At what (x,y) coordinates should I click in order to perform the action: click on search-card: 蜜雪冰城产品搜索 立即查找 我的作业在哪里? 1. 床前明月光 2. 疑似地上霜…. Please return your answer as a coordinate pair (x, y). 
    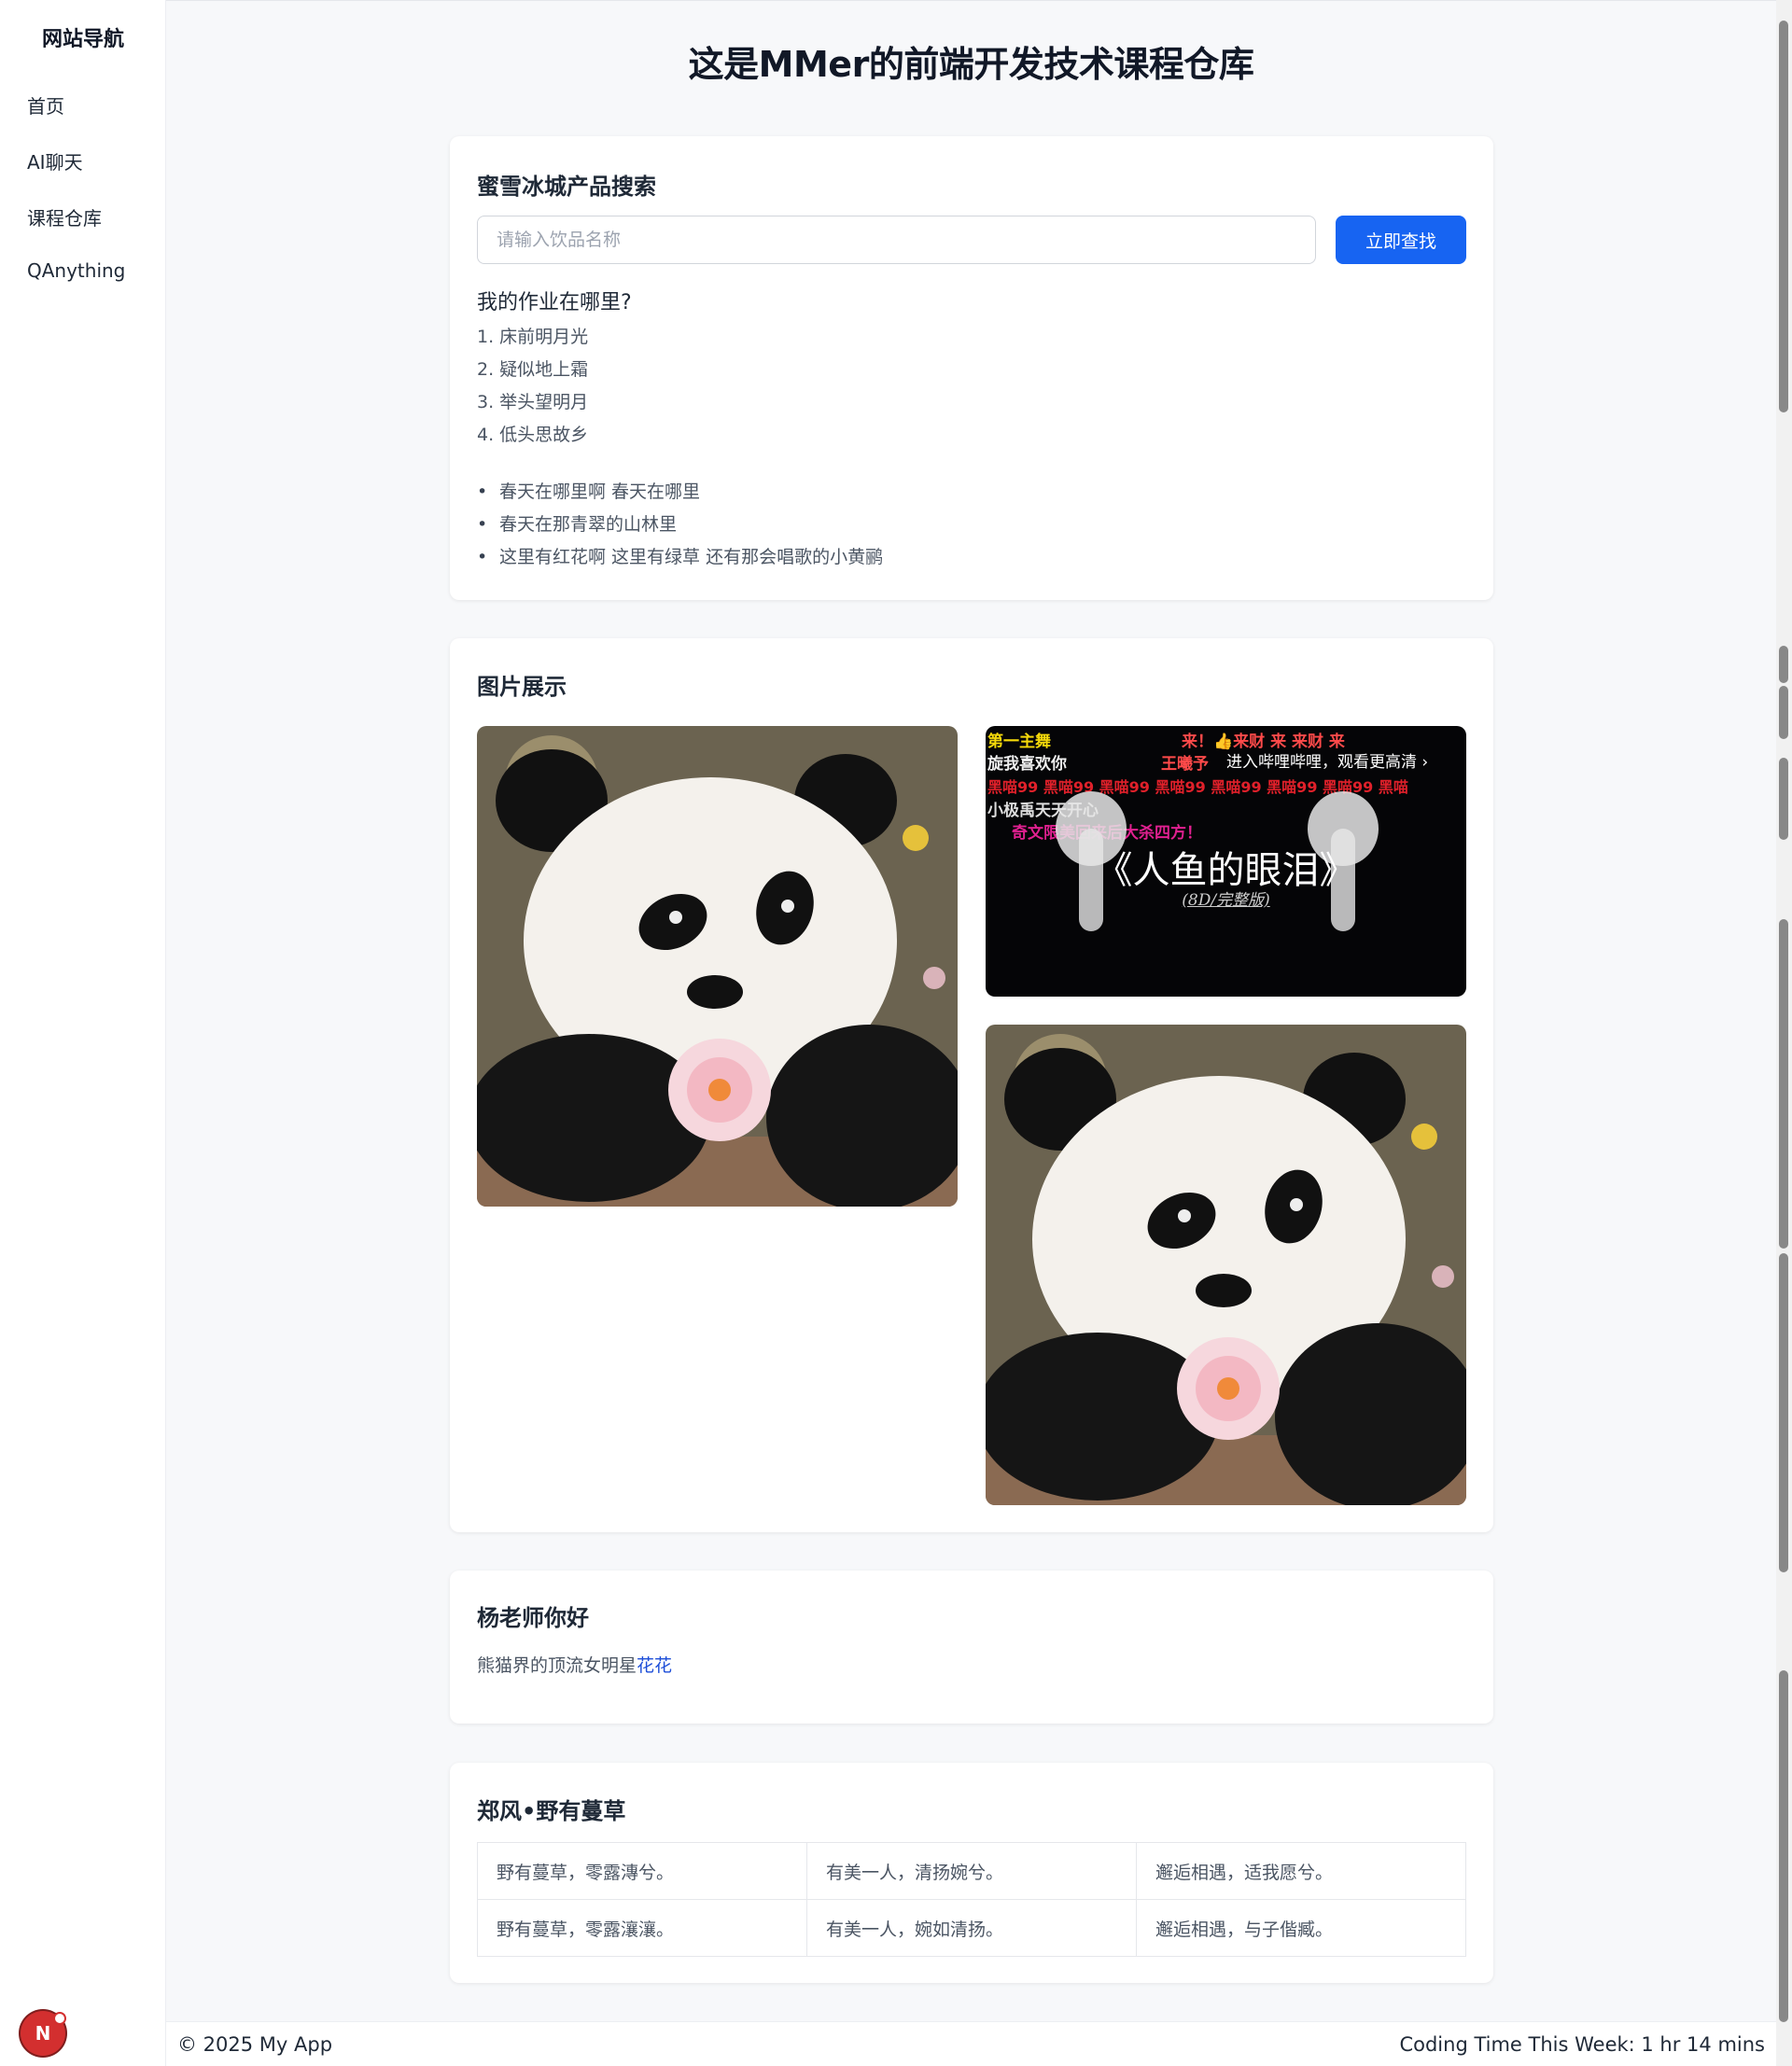
    Looking at the image, I should click on (971, 368).